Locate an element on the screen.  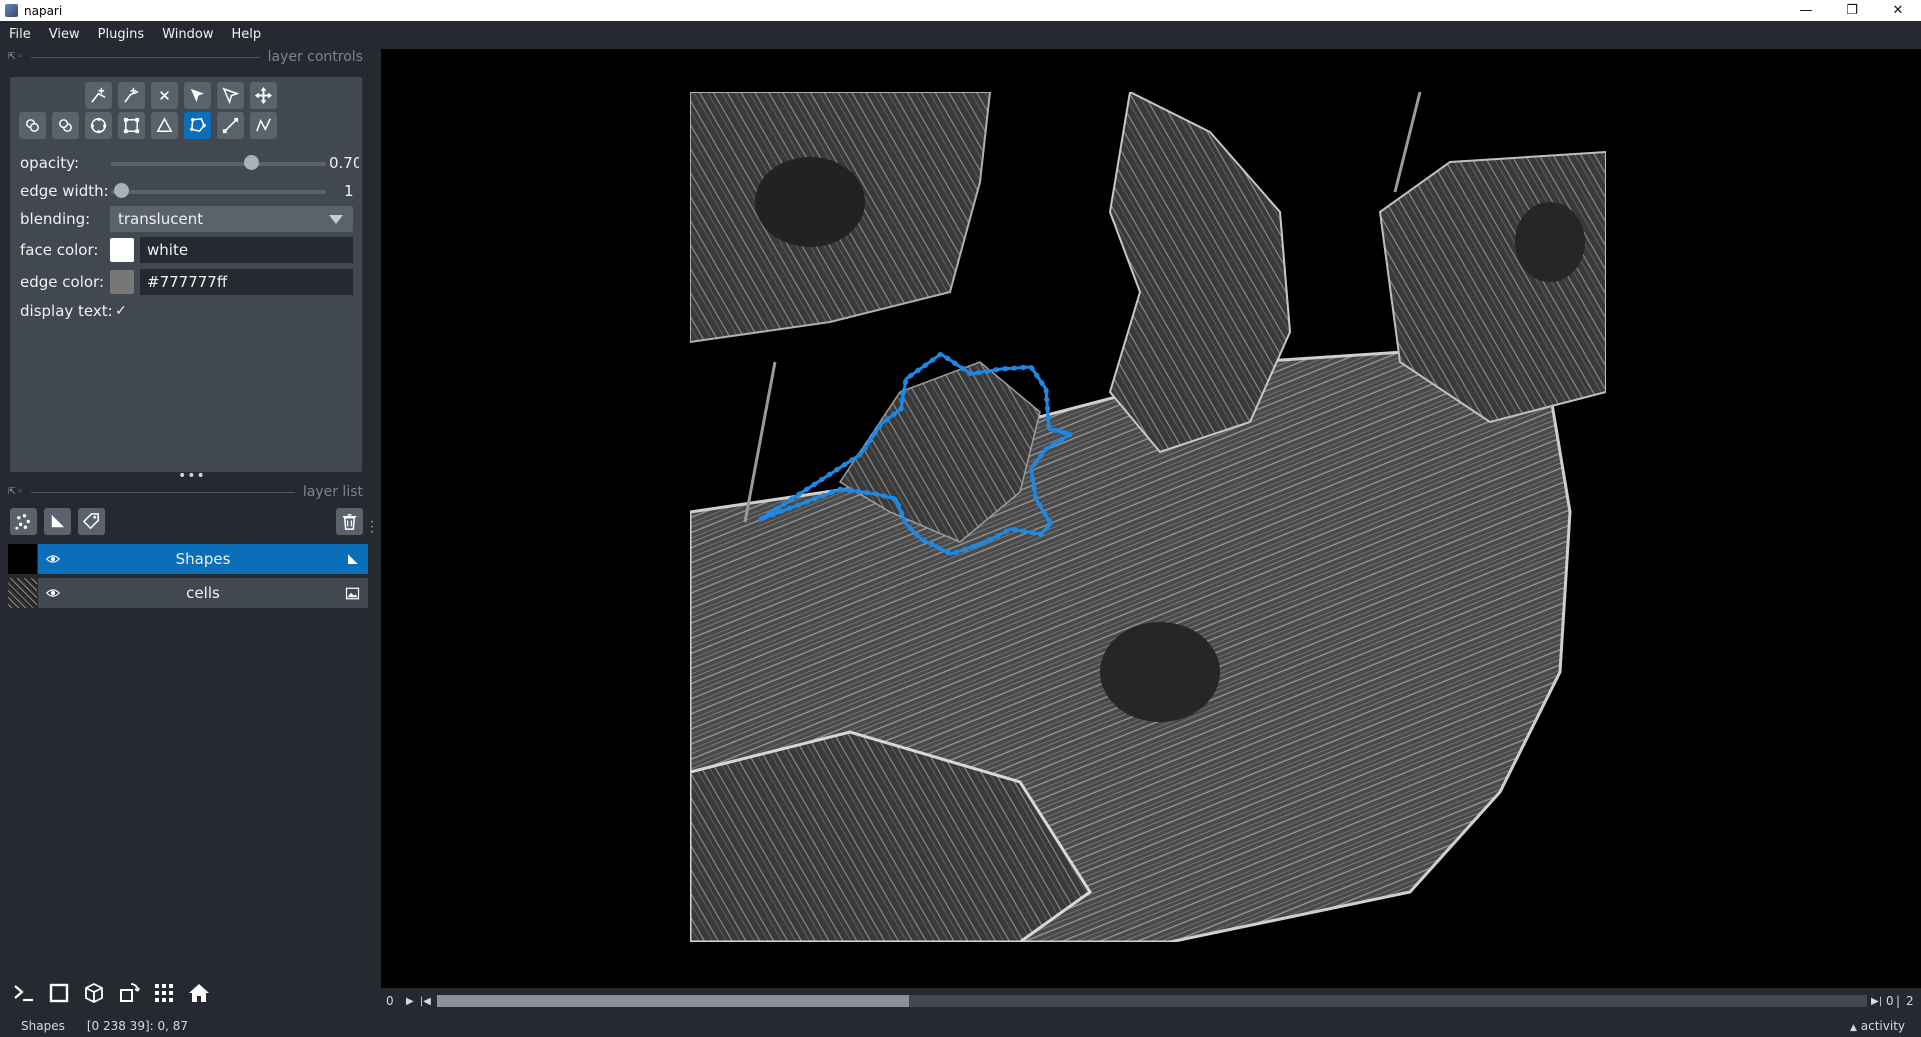
dims-slider-bar: 0 ▶ |◀ ▶| 0 | 2 is located at coordinates (1151, 1001).